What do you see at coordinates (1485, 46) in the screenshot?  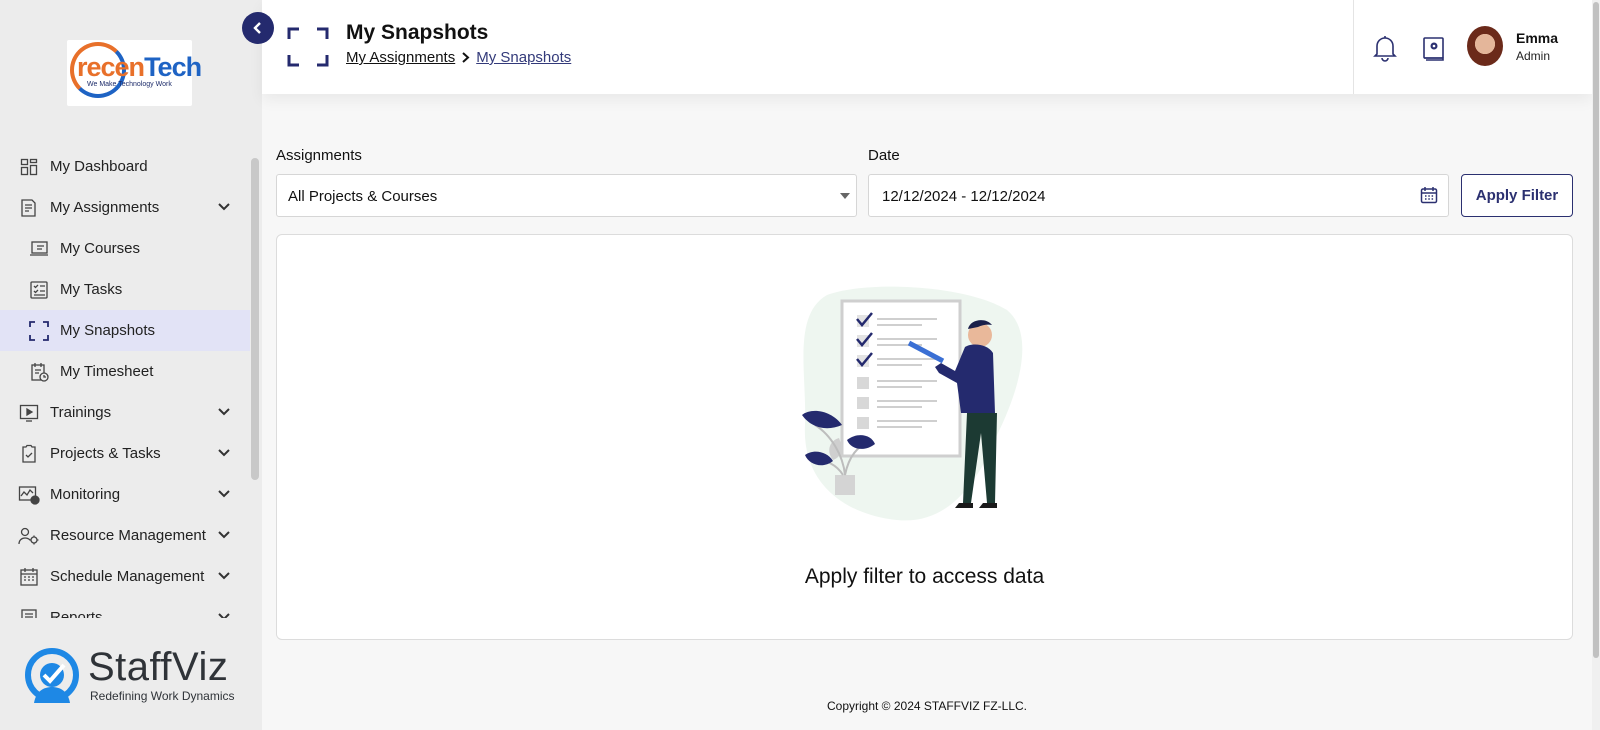 I see `avatar` at bounding box center [1485, 46].